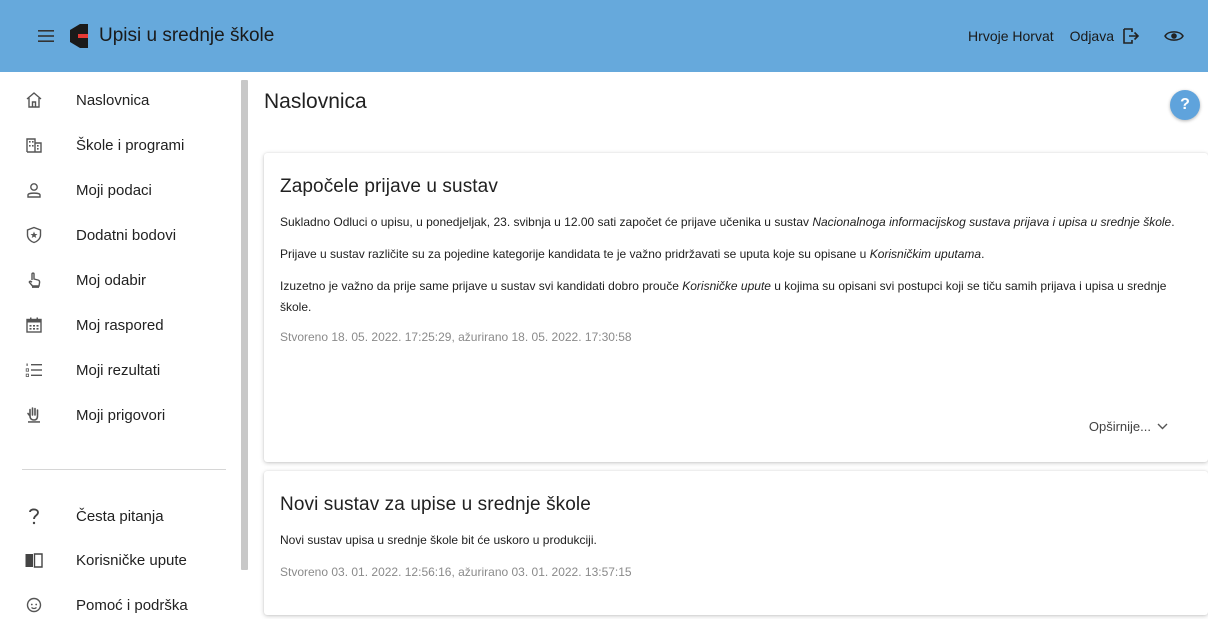  What do you see at coordinates (34, 516) in the screenshot?
I see `question-icon` at bounding box center [34, 516].